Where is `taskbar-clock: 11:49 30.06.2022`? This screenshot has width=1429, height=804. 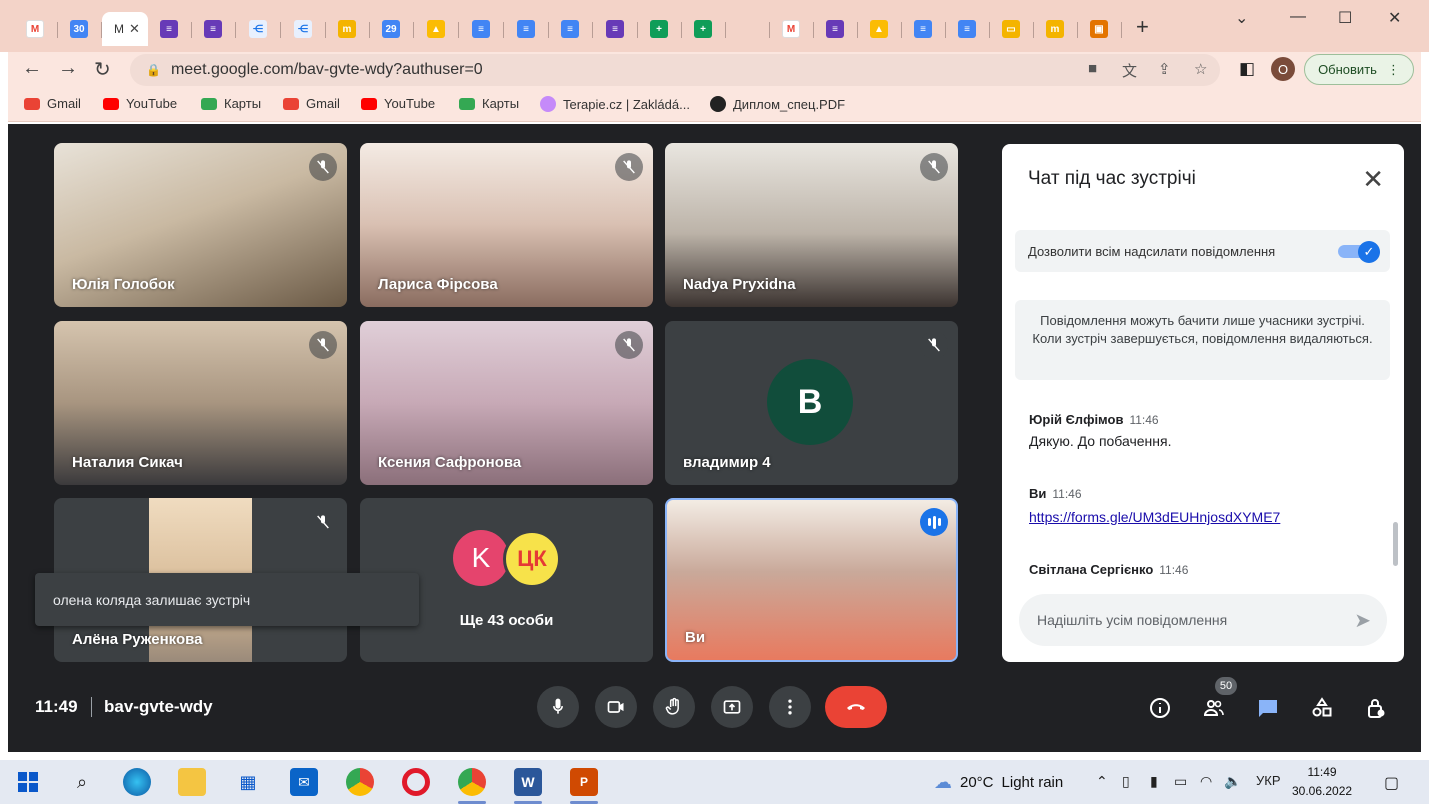 taskbar-clock: 11:49 30.06.2022 is located at coordinates (1322, 782).